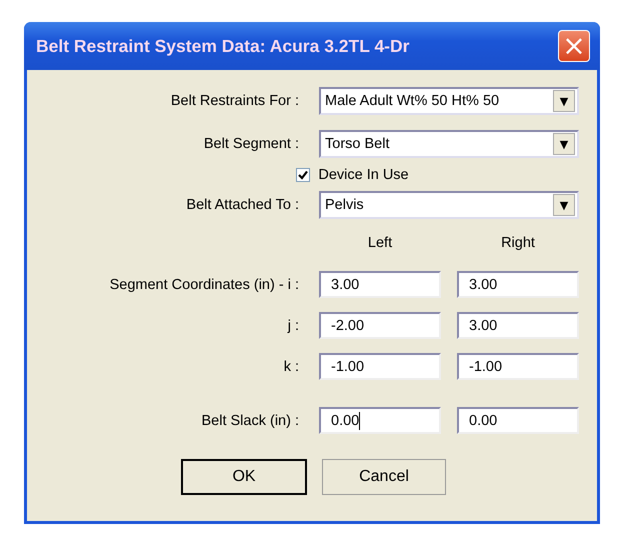 This screenshot has width=625, height=544. What do you see at coordinates (518, 243) in the screenshot?
I see `column-header: Right` at bounding box center [518, 243].